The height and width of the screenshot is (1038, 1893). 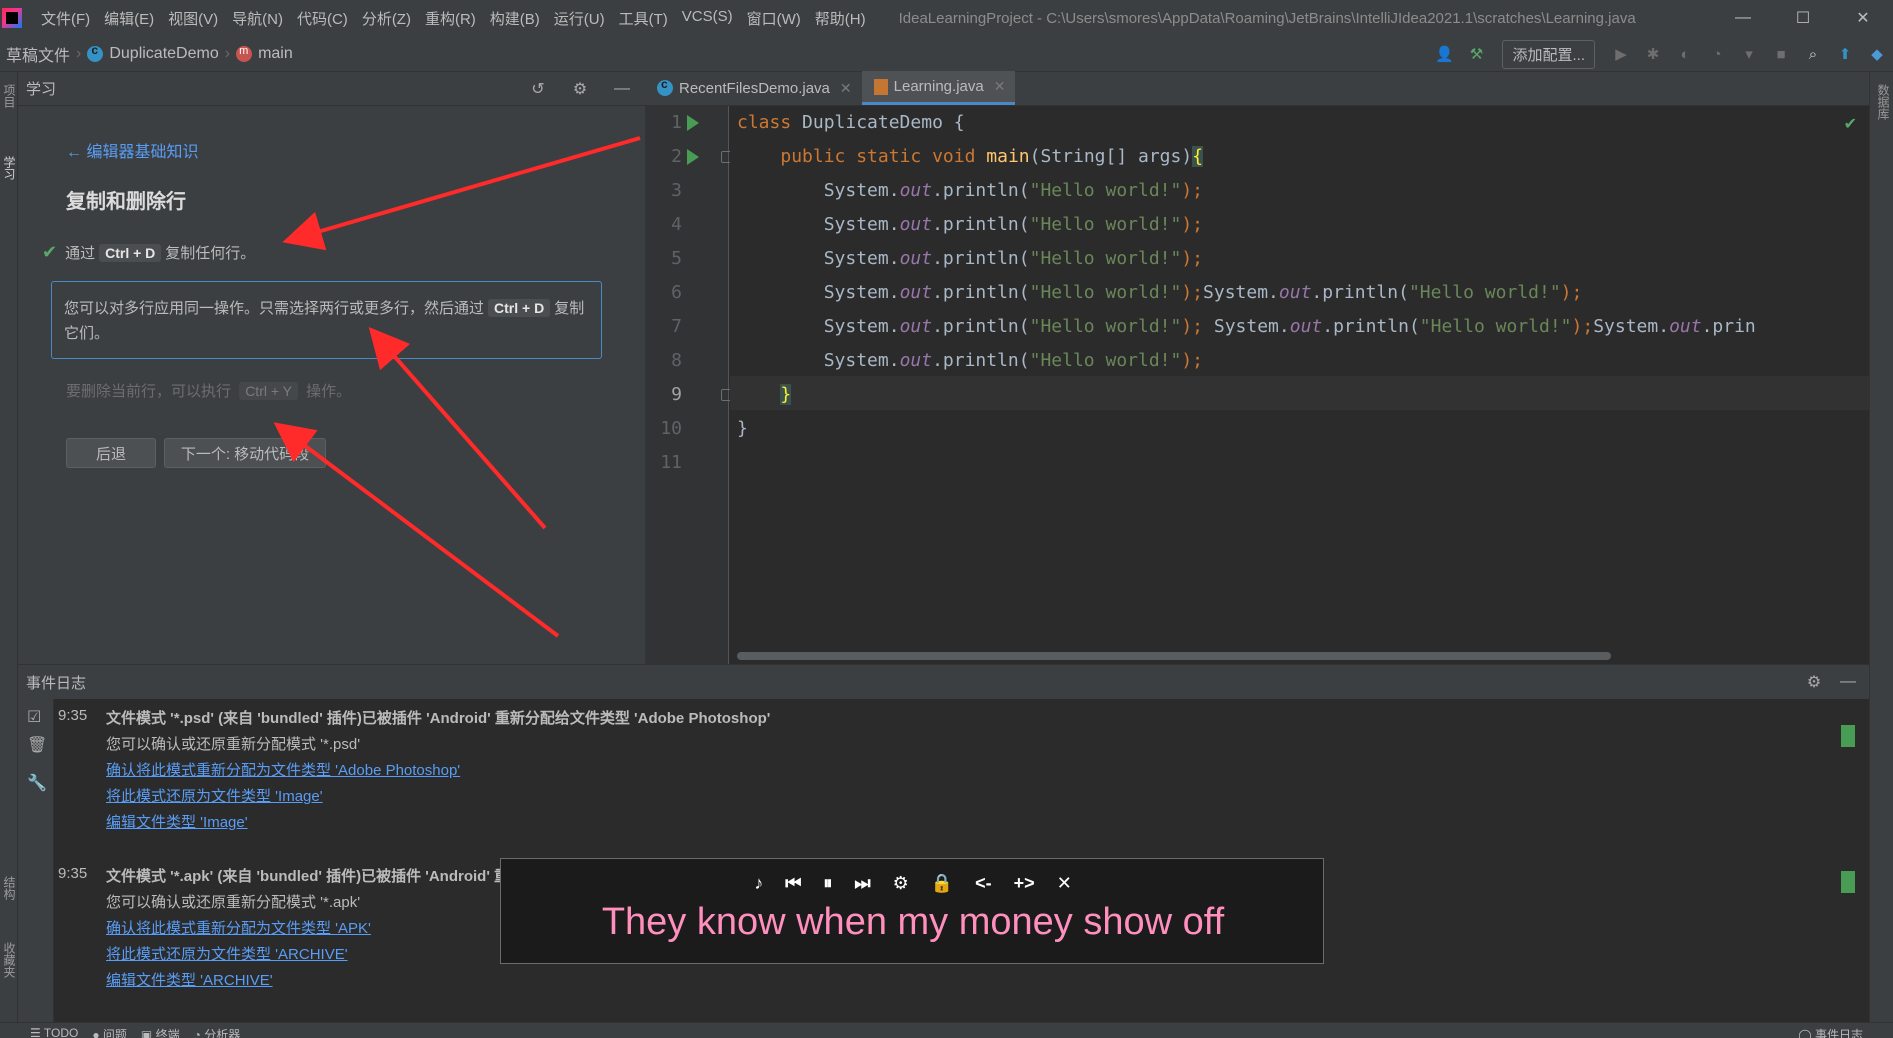 What do you see at coordinates (1749, 54) in the screenshot?
I see `dropdown-icon: ▾` at bounding box center [1749, 54].